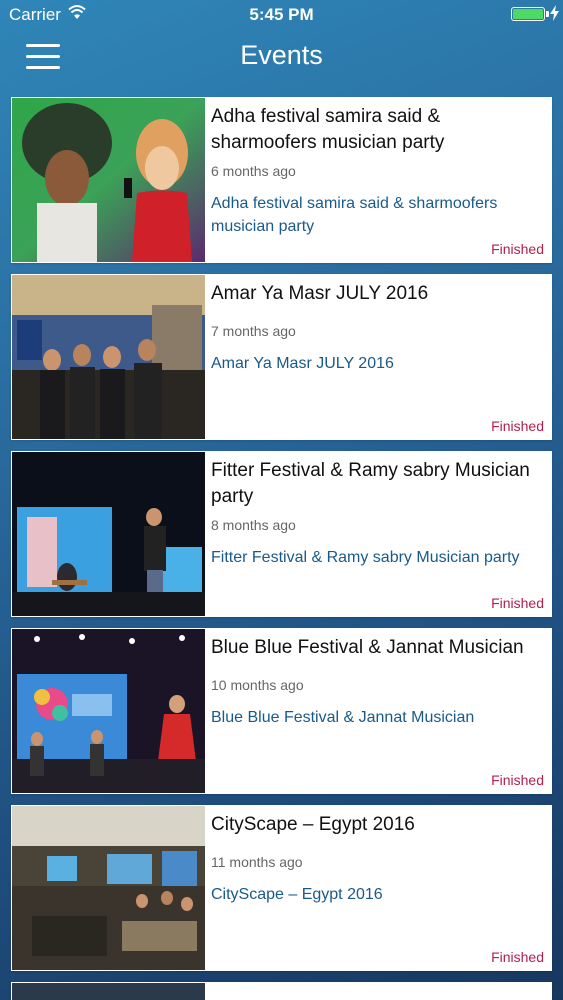 The image size is (563, 1000). What do you see at coordinates (253, 331) in the screenshot?
I see `event-time-ago: 7 months ago` at bounding box center [253, 331].